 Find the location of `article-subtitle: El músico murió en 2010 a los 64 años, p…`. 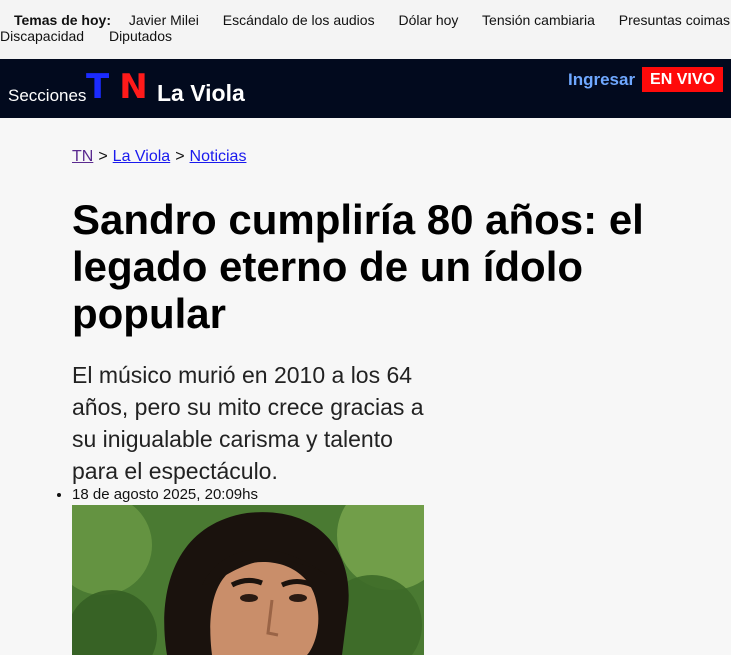

article-subtitle: El músico murió en 2010 a los 64 años, p… is located at coordinates (248, 423).